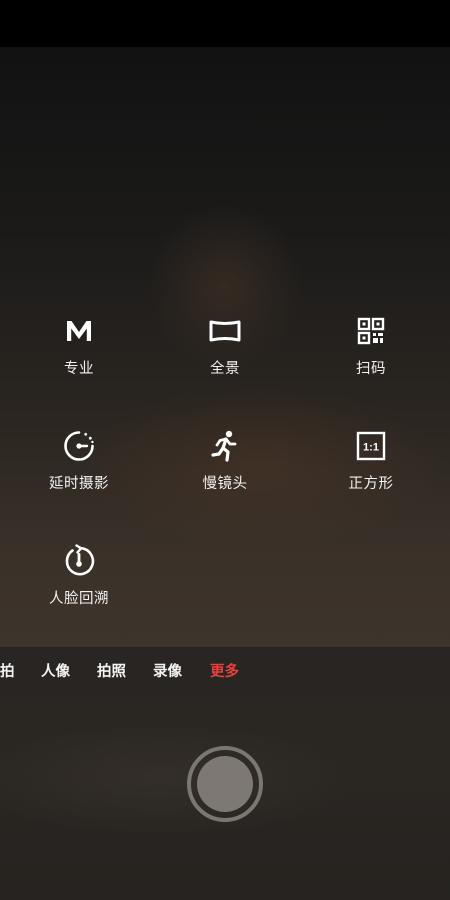 Image resolution: width=450 pixels, height=900 pixels. I want to click on mode-timelapse: 延时摄影, so click(79, 461).